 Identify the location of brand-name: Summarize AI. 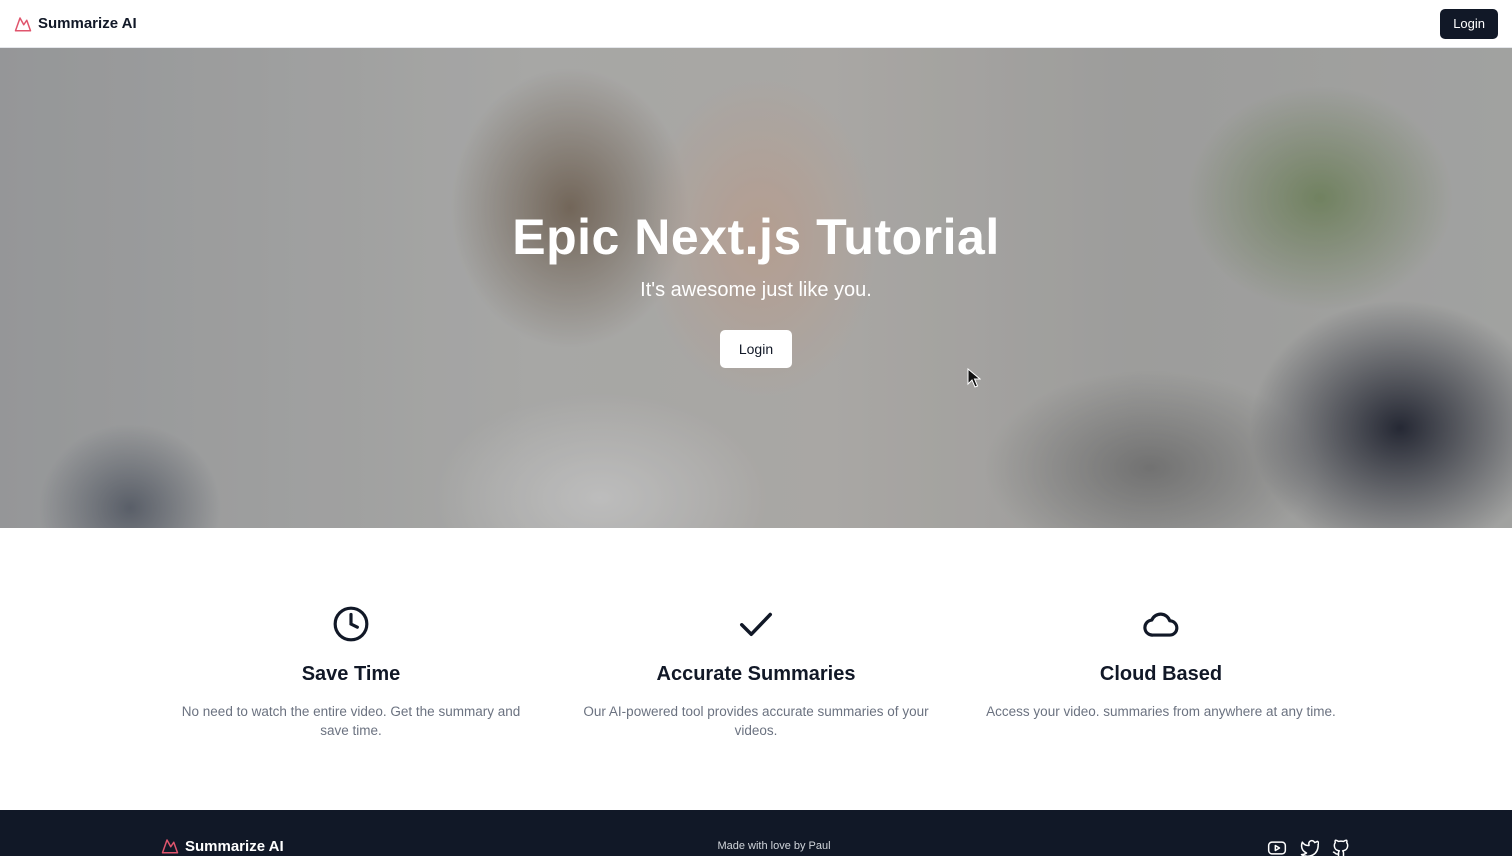
(87, 23).